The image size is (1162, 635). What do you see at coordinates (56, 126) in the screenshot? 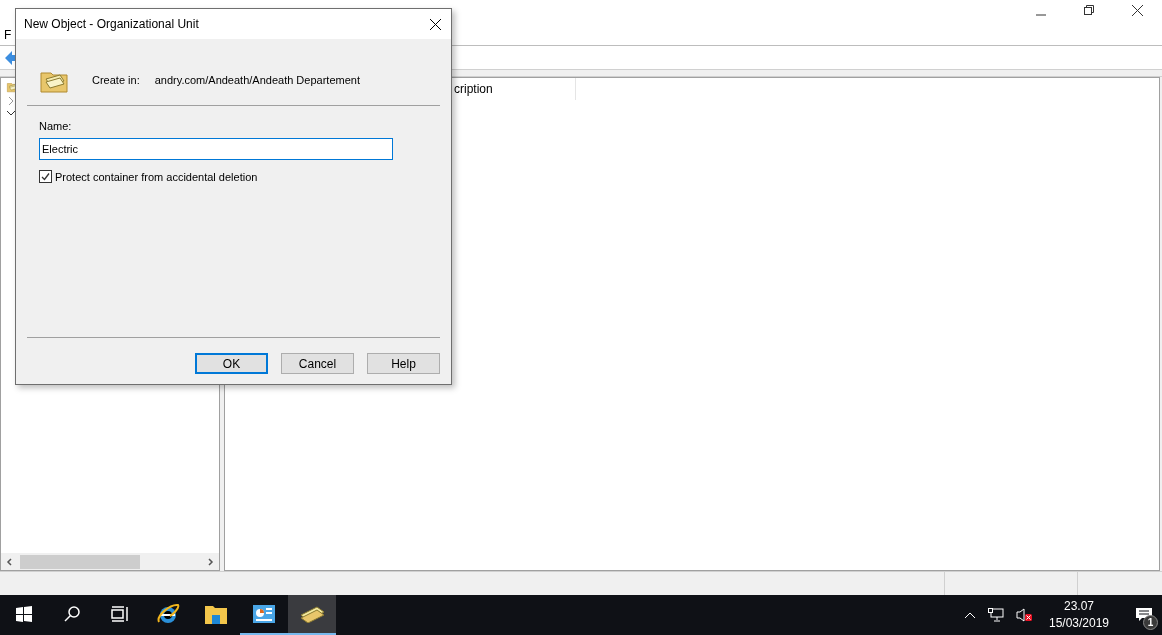
I see `name-label: Name:` at bounding box center [56, 126].